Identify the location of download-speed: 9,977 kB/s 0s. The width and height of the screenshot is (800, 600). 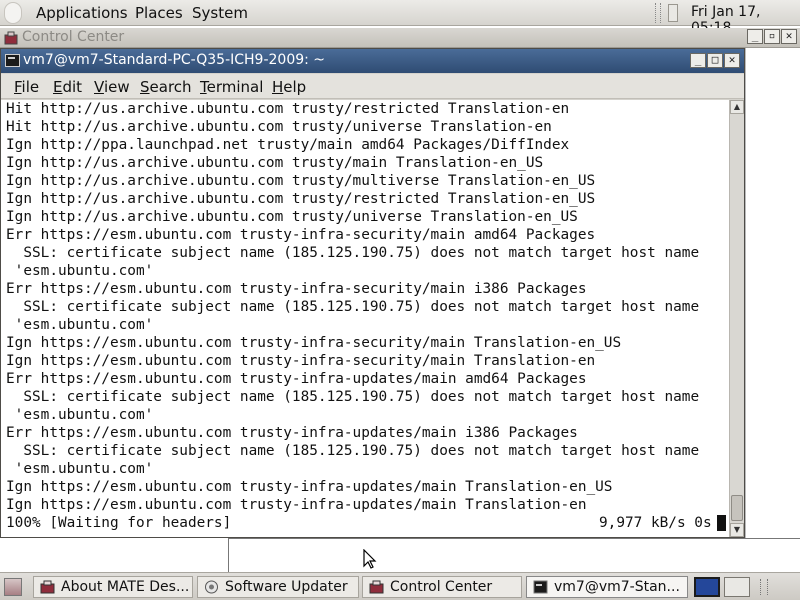
(655, 523).